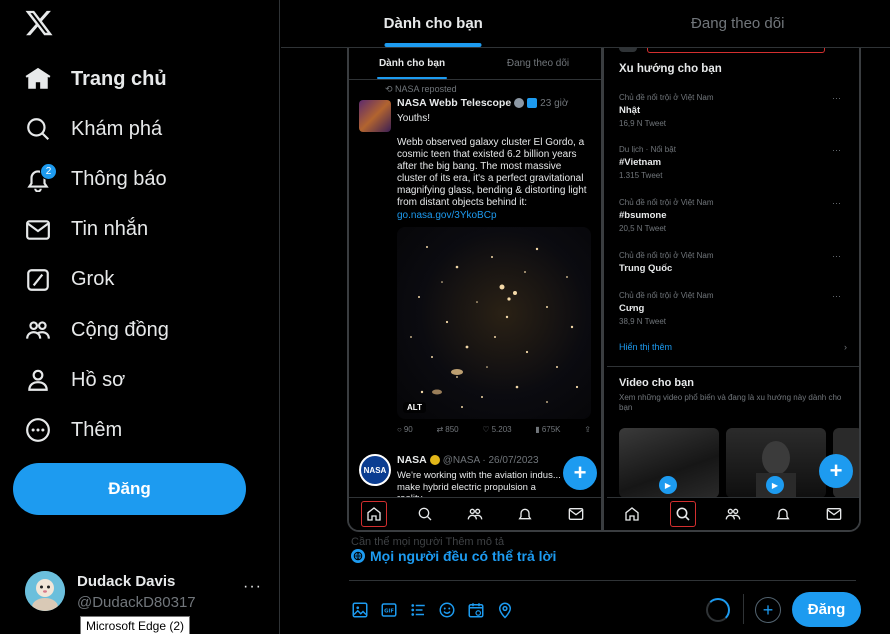 This screenshot has width=890, height=634. What do you see at coordinates (136, 602) in the screenshot?
I see `account-handle: @DudackD80317` at bounding box center [136, 602].